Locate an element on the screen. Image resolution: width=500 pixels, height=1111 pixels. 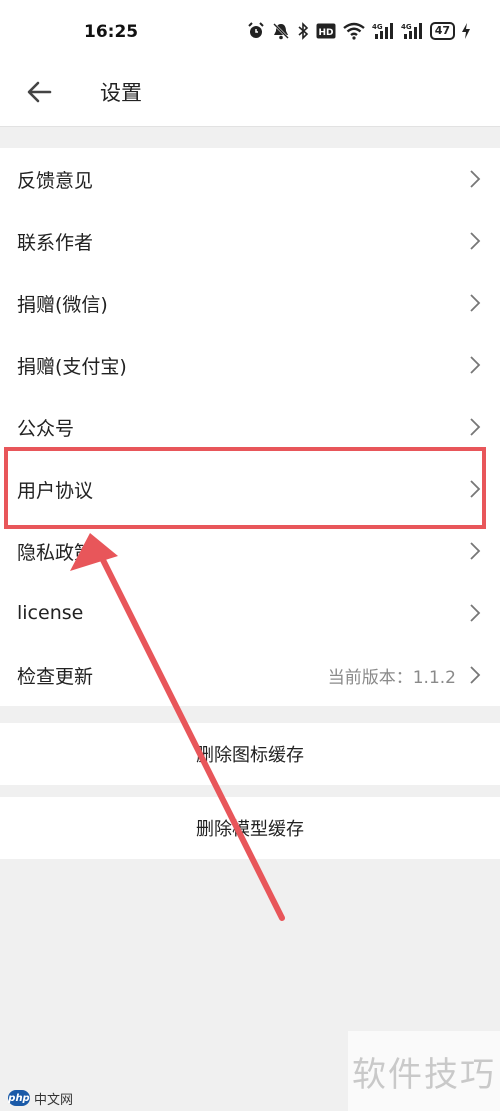
svg-text: HD is located at coordinates (325, 33).